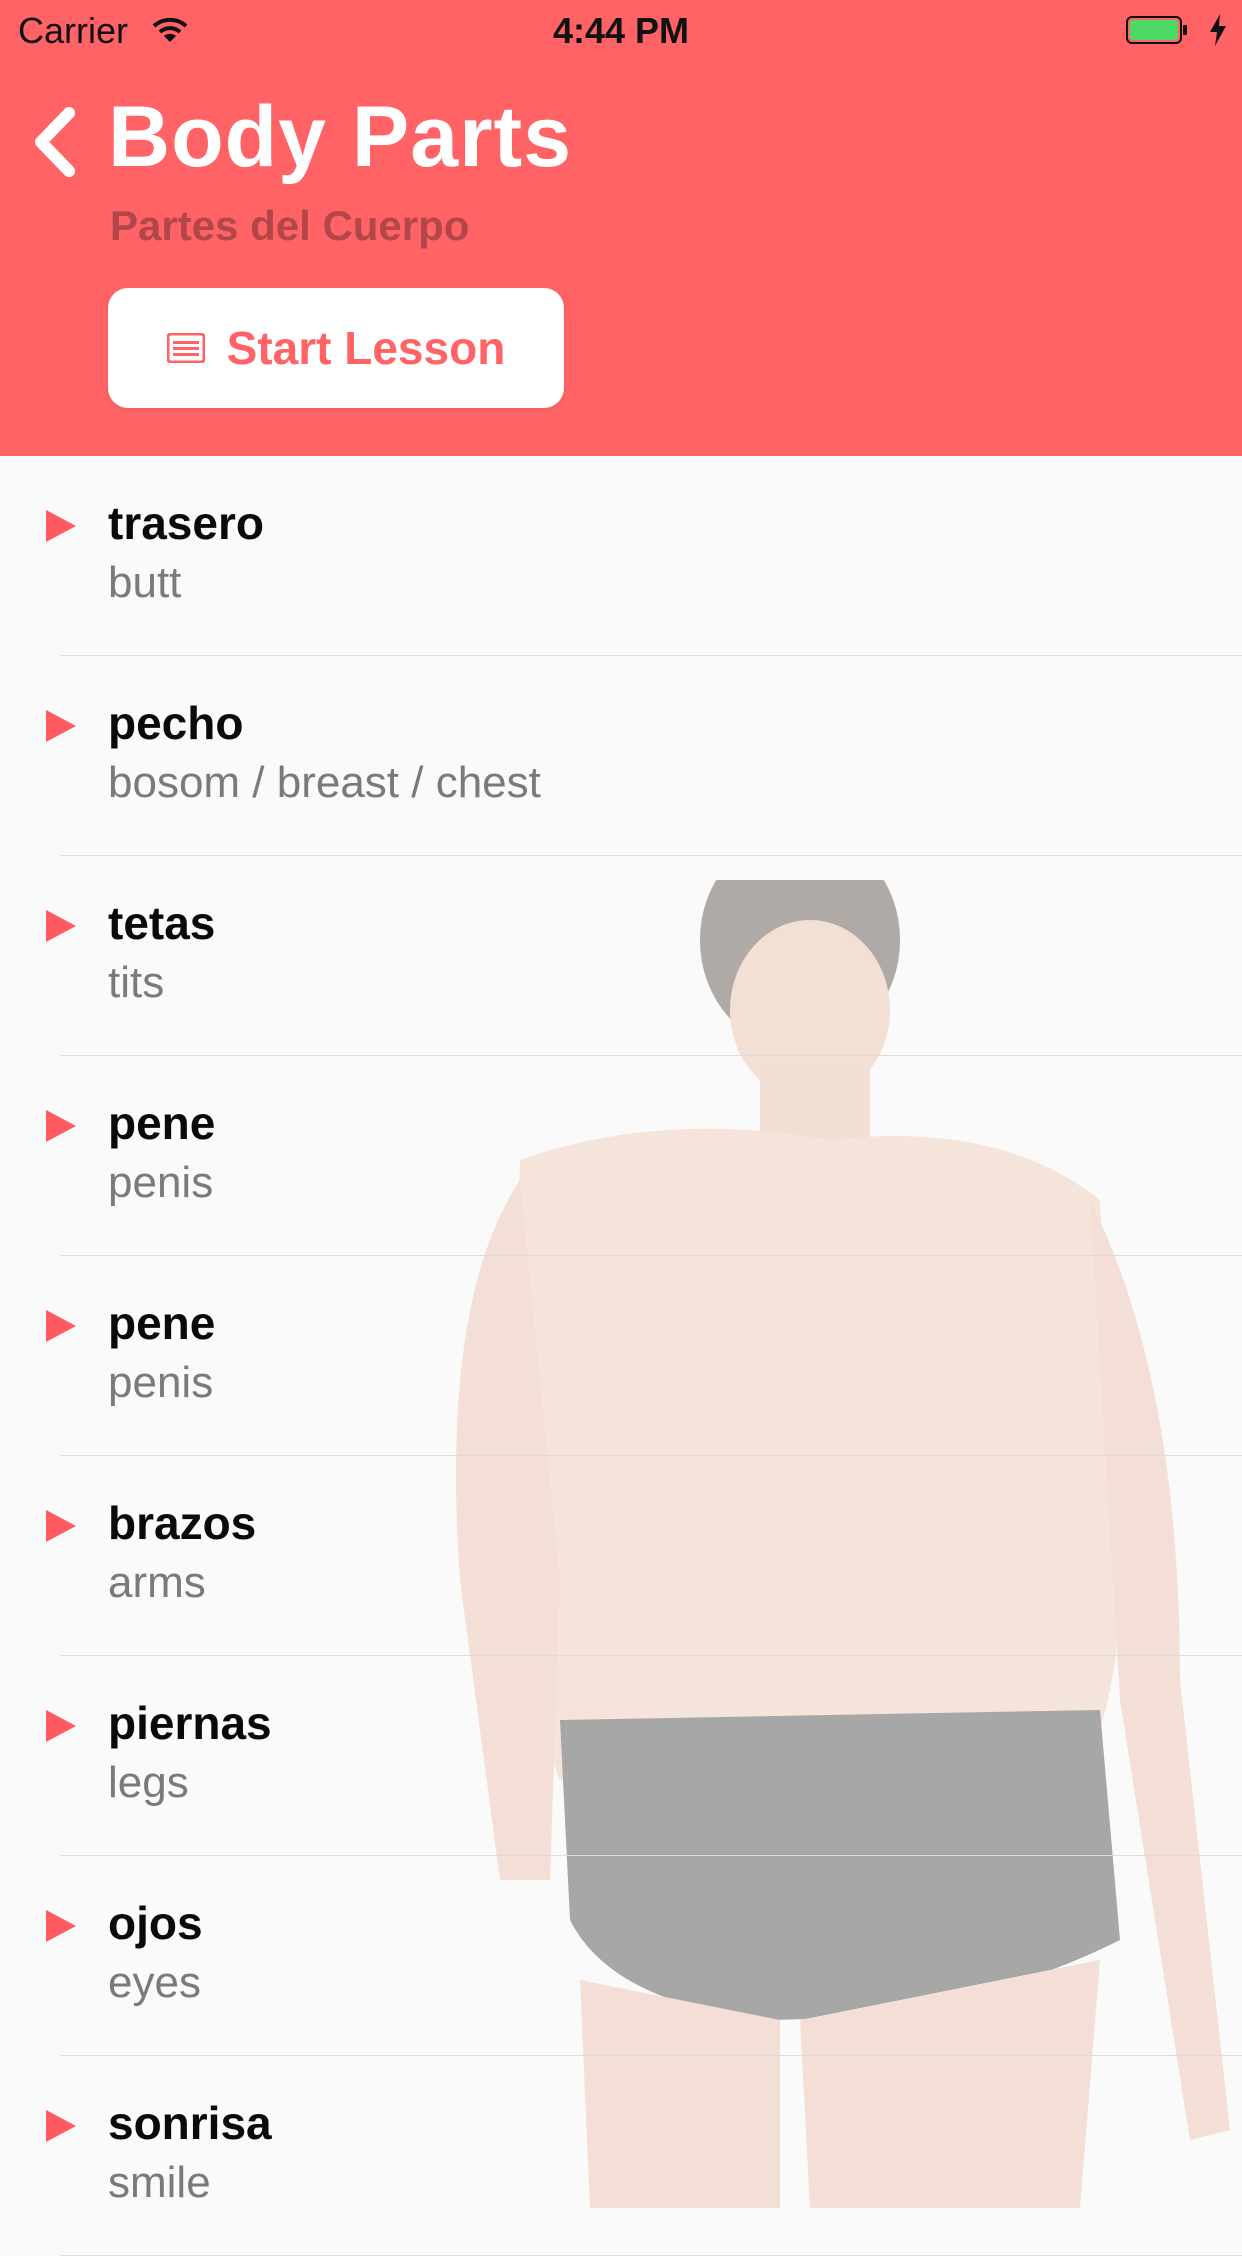 The width and height of the screenshot is (1242, 2256). What do you see at coordinates (157, 1582) in the screenshot?
I see `english-translation: arms` at bounding box center [157, 1582].